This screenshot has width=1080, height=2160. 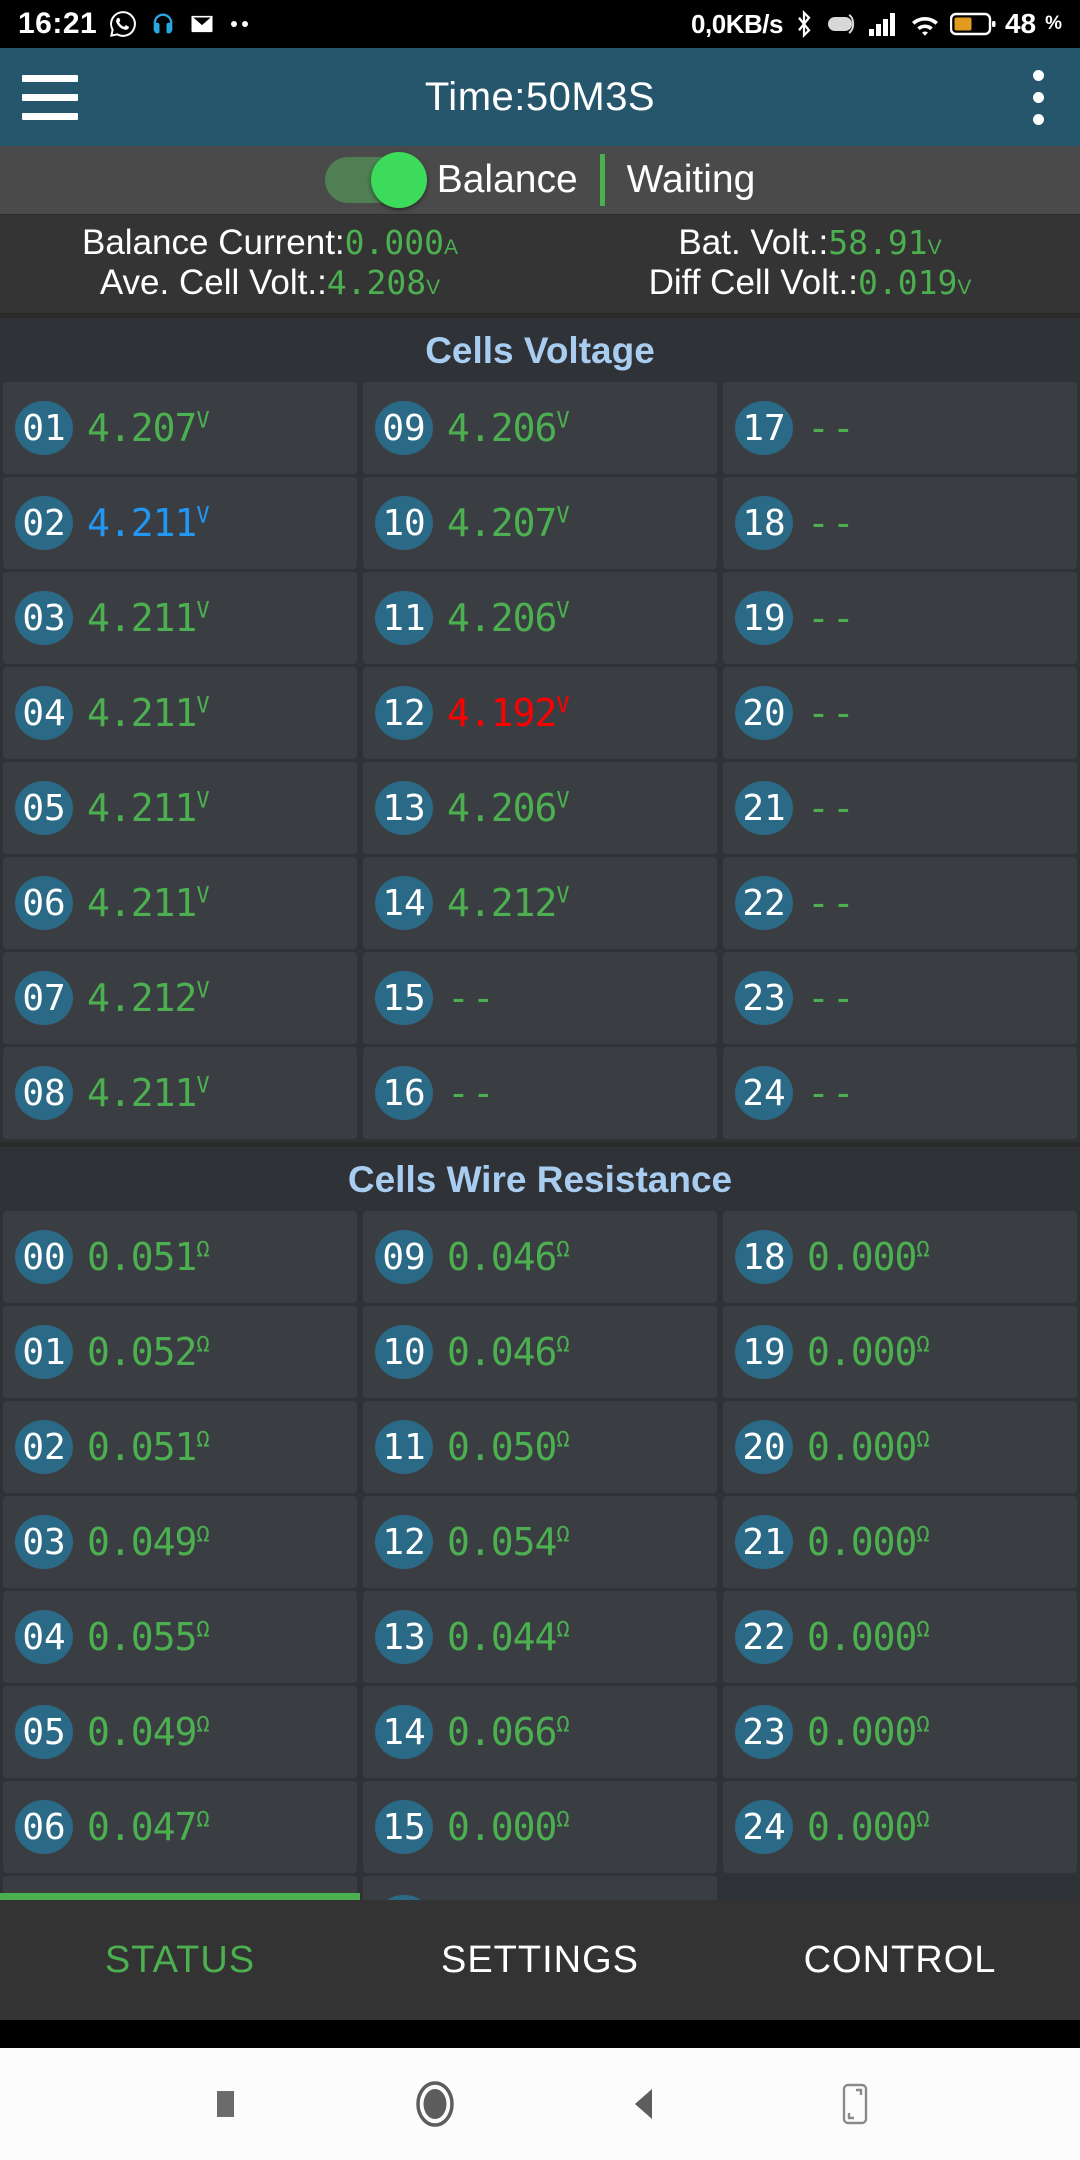 I want to click on app-bar-title: Time:50M3S, so click(x=540, y=96).